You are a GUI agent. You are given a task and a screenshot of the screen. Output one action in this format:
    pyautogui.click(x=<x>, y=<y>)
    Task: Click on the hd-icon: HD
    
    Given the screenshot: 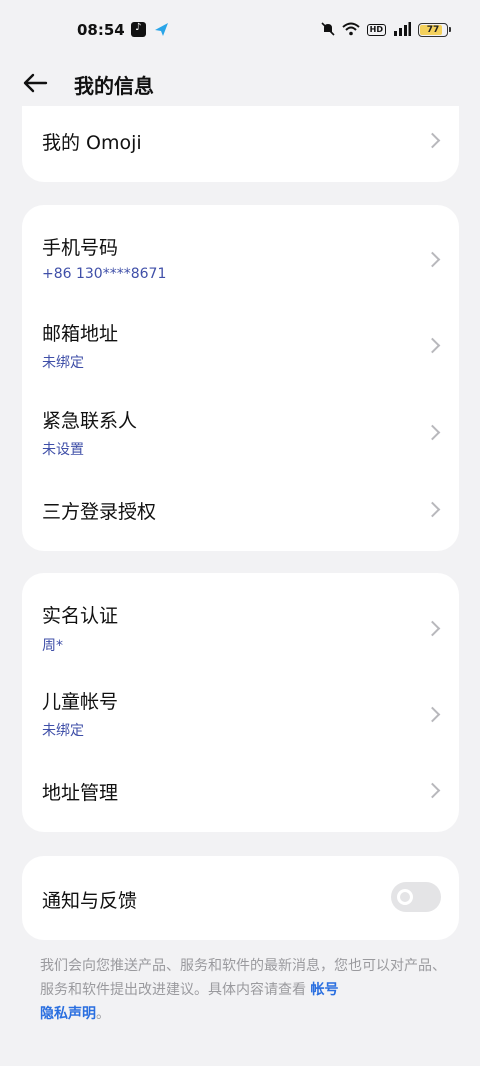 What is the action you would take?
    pyautogui.click(x=376, y=30)
    